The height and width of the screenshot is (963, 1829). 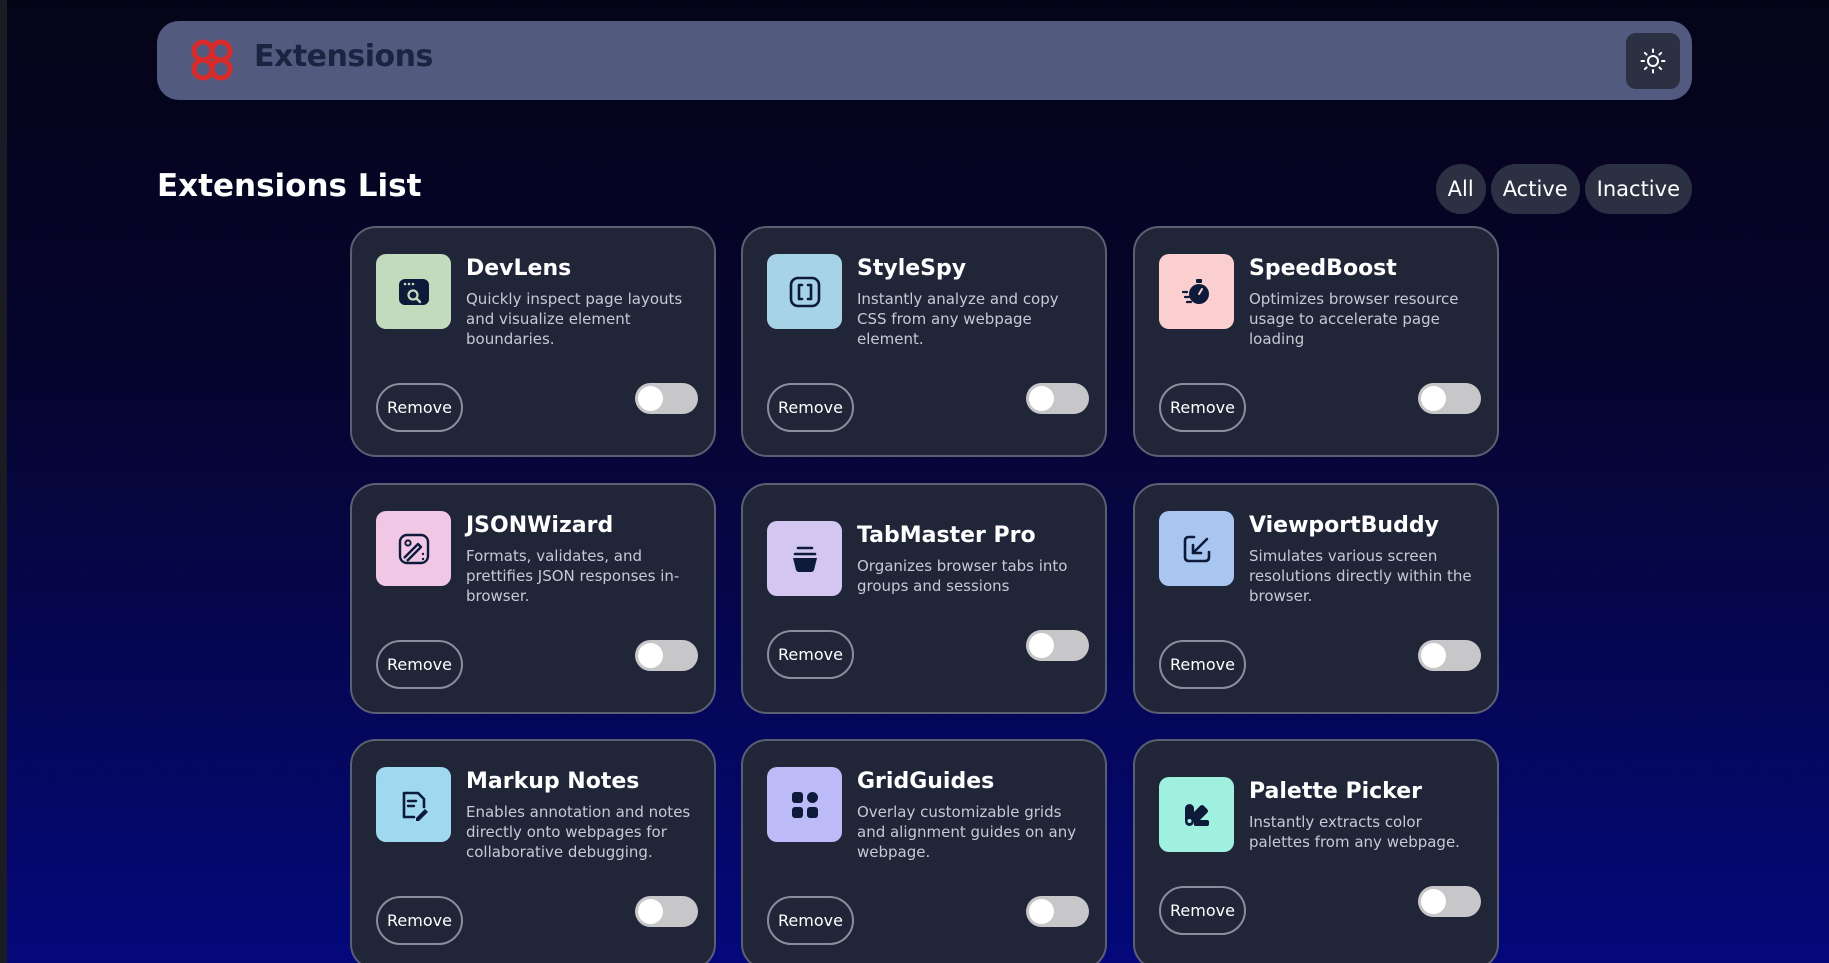 I want to click on code-brackets-icon, so click(x=804, y=291).